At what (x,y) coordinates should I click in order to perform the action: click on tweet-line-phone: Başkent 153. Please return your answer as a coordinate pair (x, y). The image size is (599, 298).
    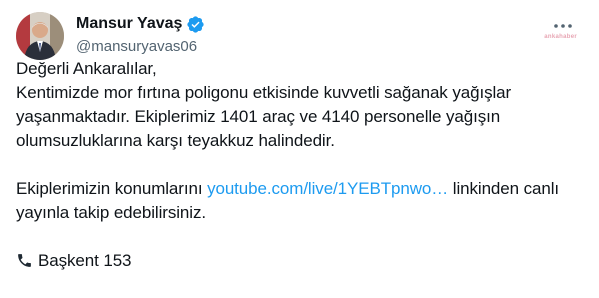
    Looking at the image, I should click on (301, 261).